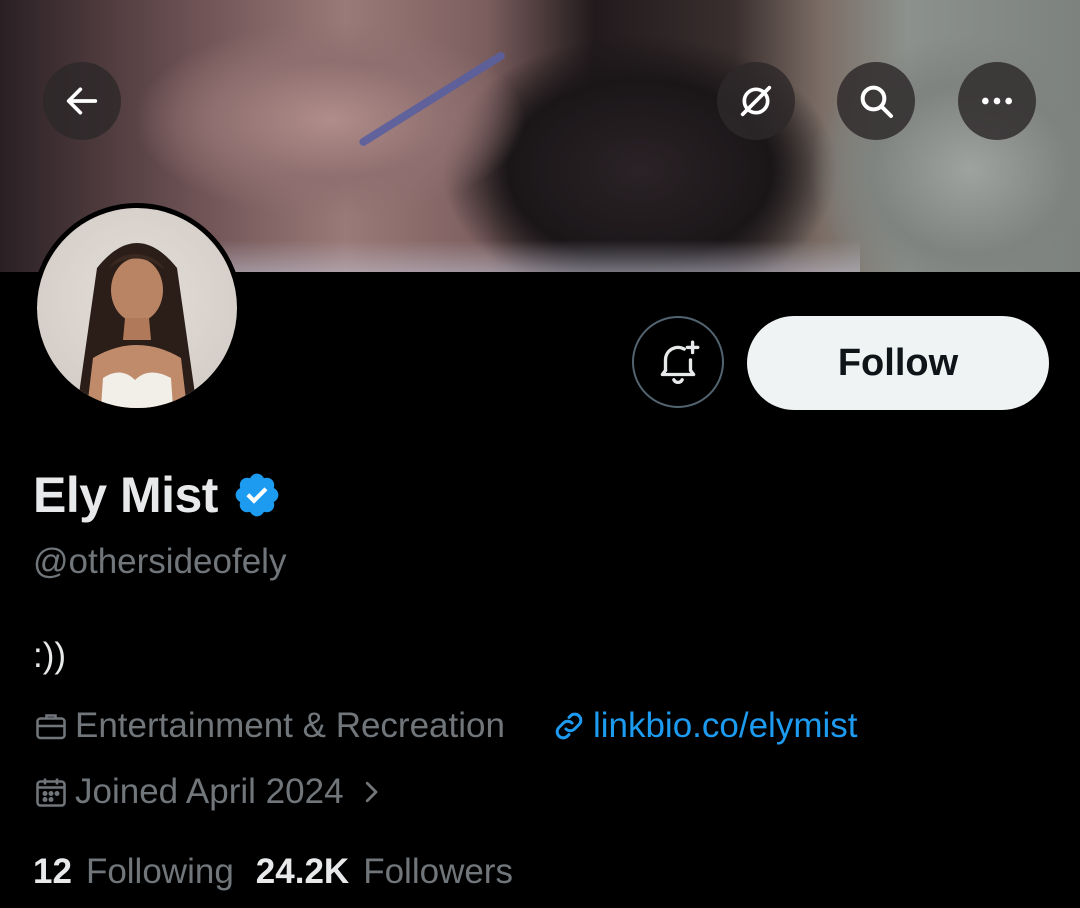 The width and height of the screenshot is (1080, 908). I want to click on banner-strap, so click(432, 99).